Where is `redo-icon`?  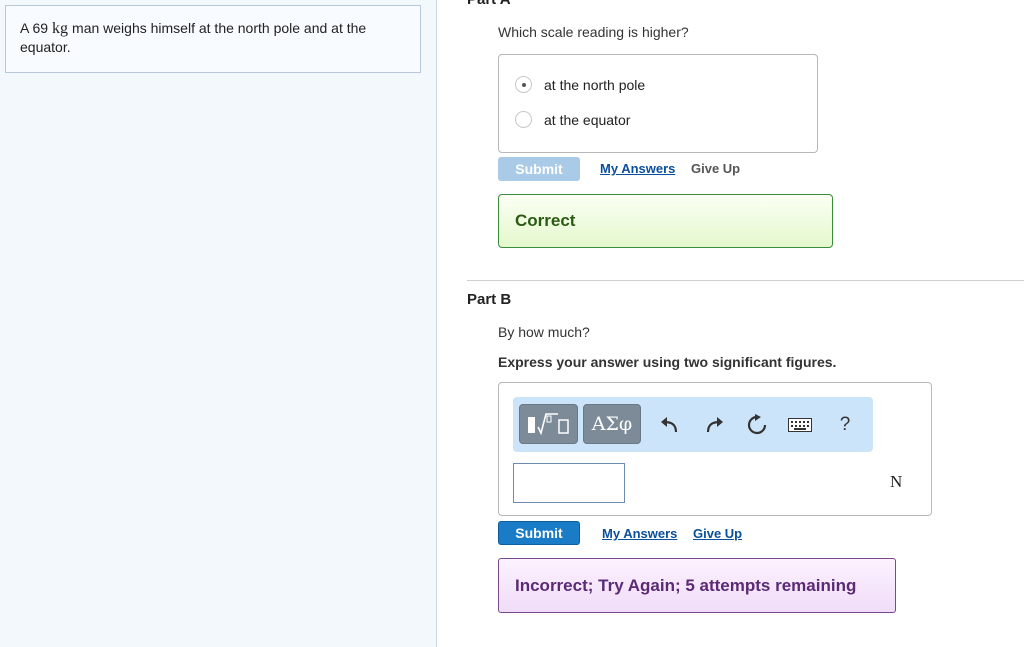 redo-icon is located at coordinates (714, 425).